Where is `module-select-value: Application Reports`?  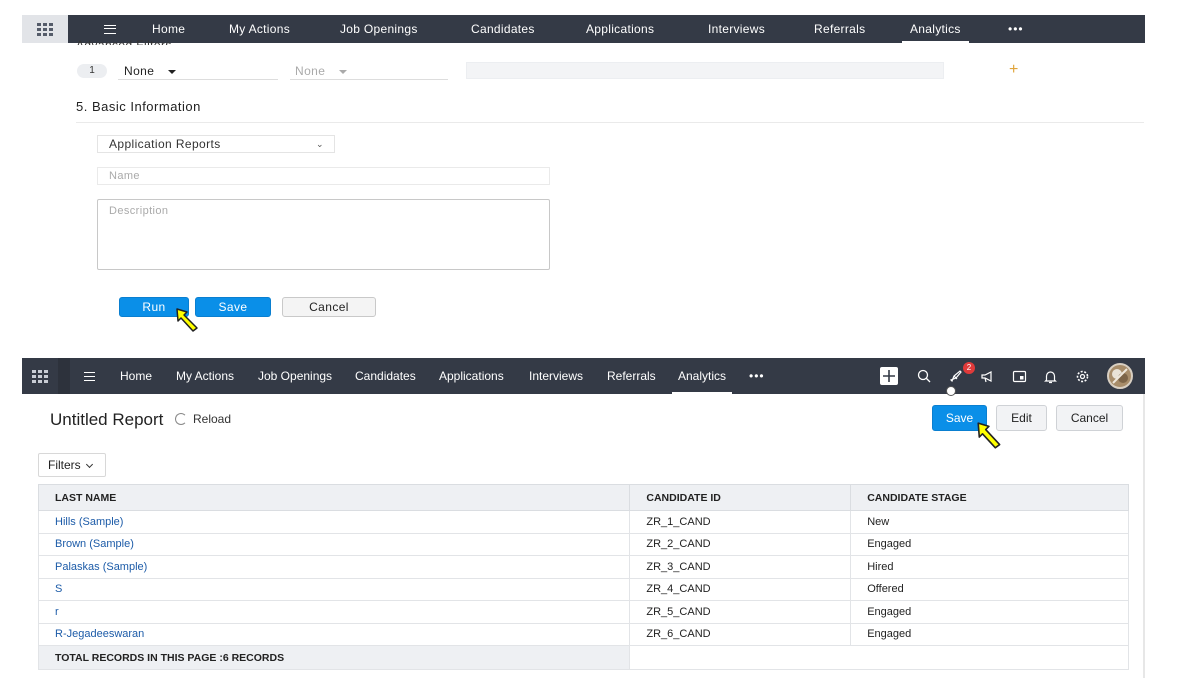 module-select-value: Application Reports is located at coordinates (165, 144).